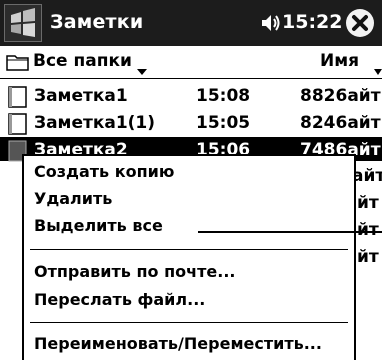  What do you see at coordinates (312, 22) in the screenshot?
I see `clock: 15:22` at bounding box center [312, 22].